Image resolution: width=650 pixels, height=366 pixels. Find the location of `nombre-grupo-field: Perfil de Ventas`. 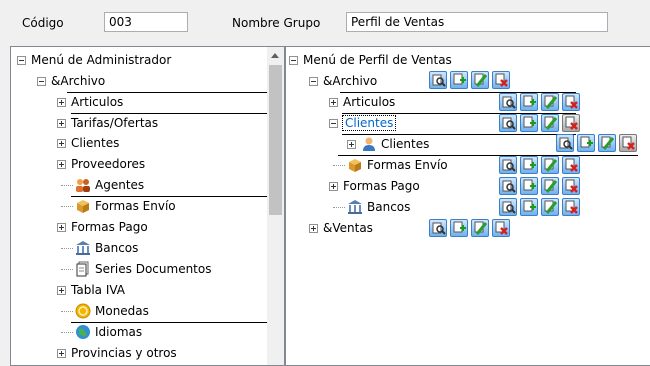

nombre-grupo-field: Perfil de Ventas is located at coordinates (477, 22).